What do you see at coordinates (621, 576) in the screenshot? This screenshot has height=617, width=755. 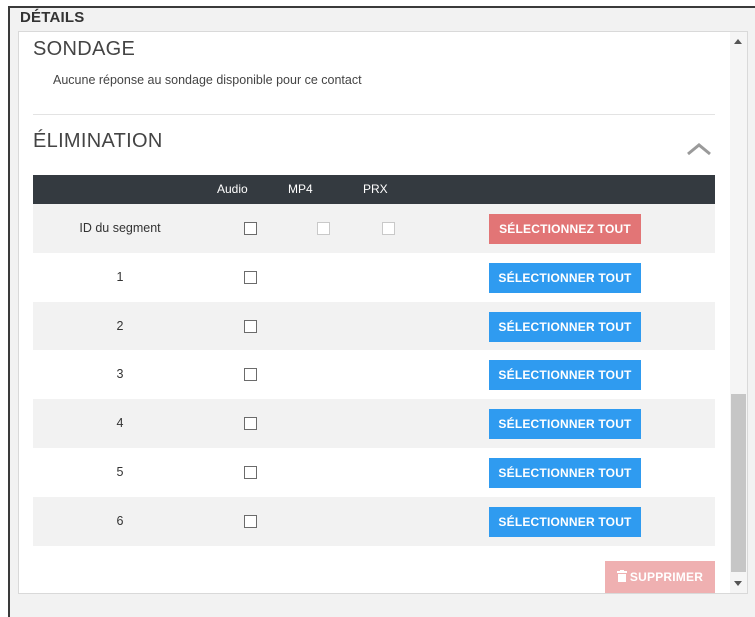 I see `trash-icon` at bounding box center [621, 576].